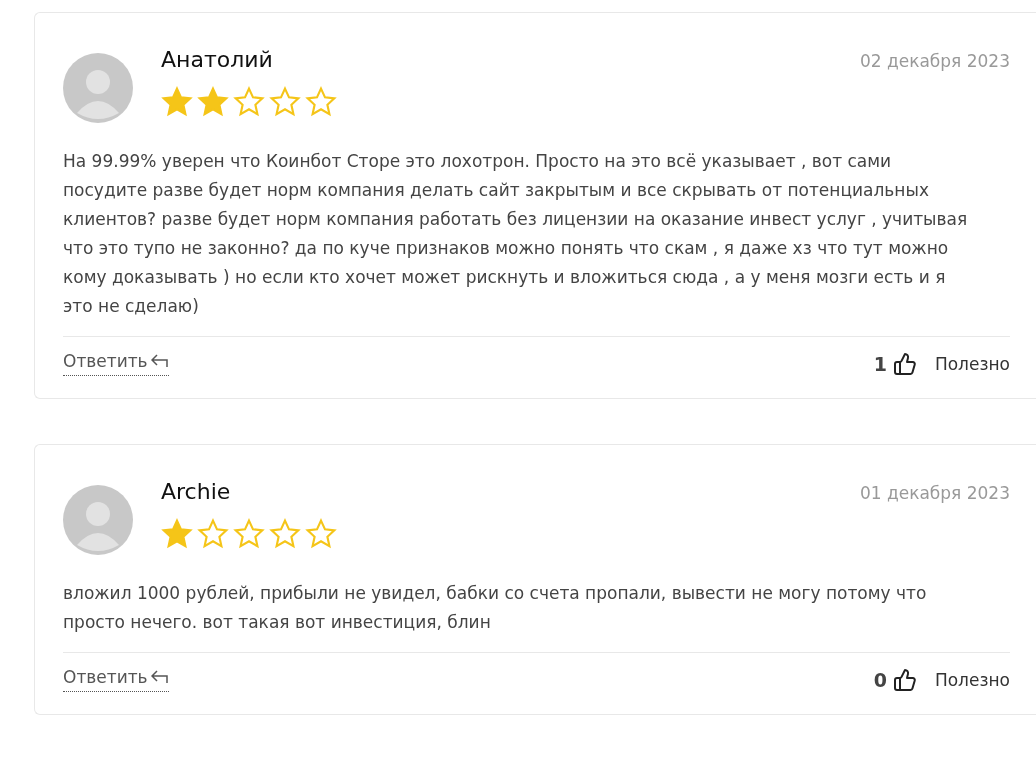 This screenshot has height=765, width=1036. I want to click on author-name: Archie, so click(196, 491).